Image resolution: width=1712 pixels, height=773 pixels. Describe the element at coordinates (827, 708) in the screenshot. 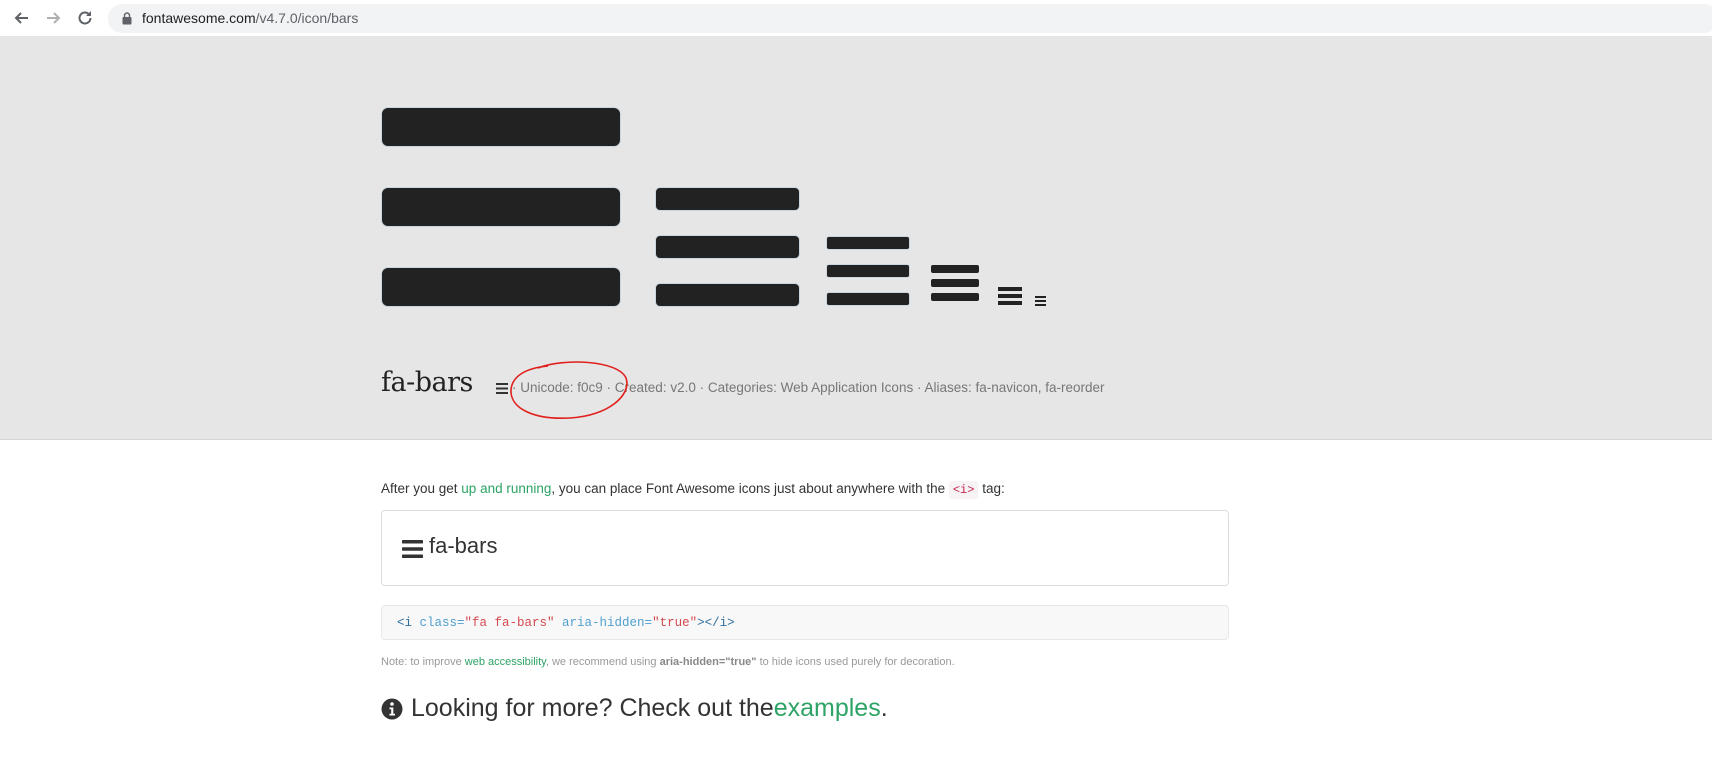

I see `examples-link: examples` at that location.